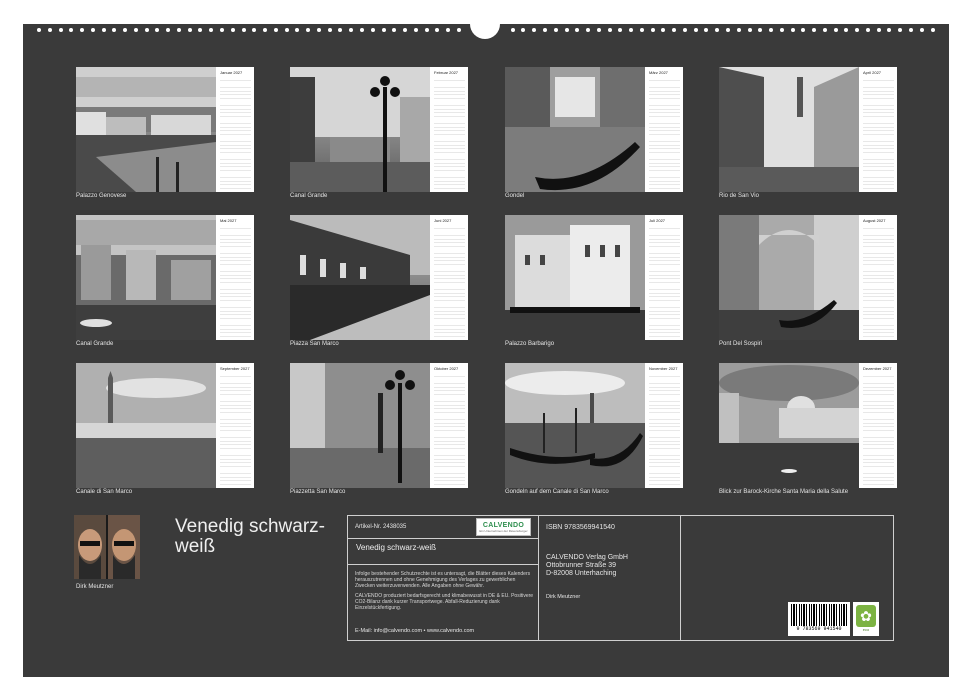 Image resolution: width=971 pixels, height=700 pixels. I want to click on photo-piazzetta-san-marco, so click(360, 425).